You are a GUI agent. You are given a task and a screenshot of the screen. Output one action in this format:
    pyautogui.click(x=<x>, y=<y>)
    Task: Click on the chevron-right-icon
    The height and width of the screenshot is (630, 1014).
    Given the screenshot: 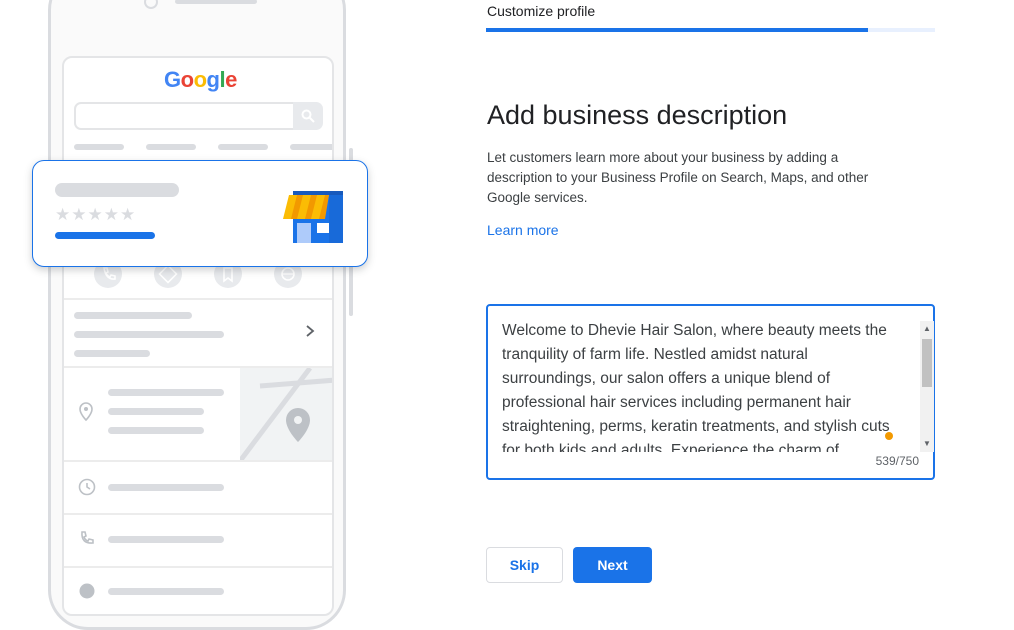 What is the action you would take?
    pyautogui.click(x=310, y=333)
    